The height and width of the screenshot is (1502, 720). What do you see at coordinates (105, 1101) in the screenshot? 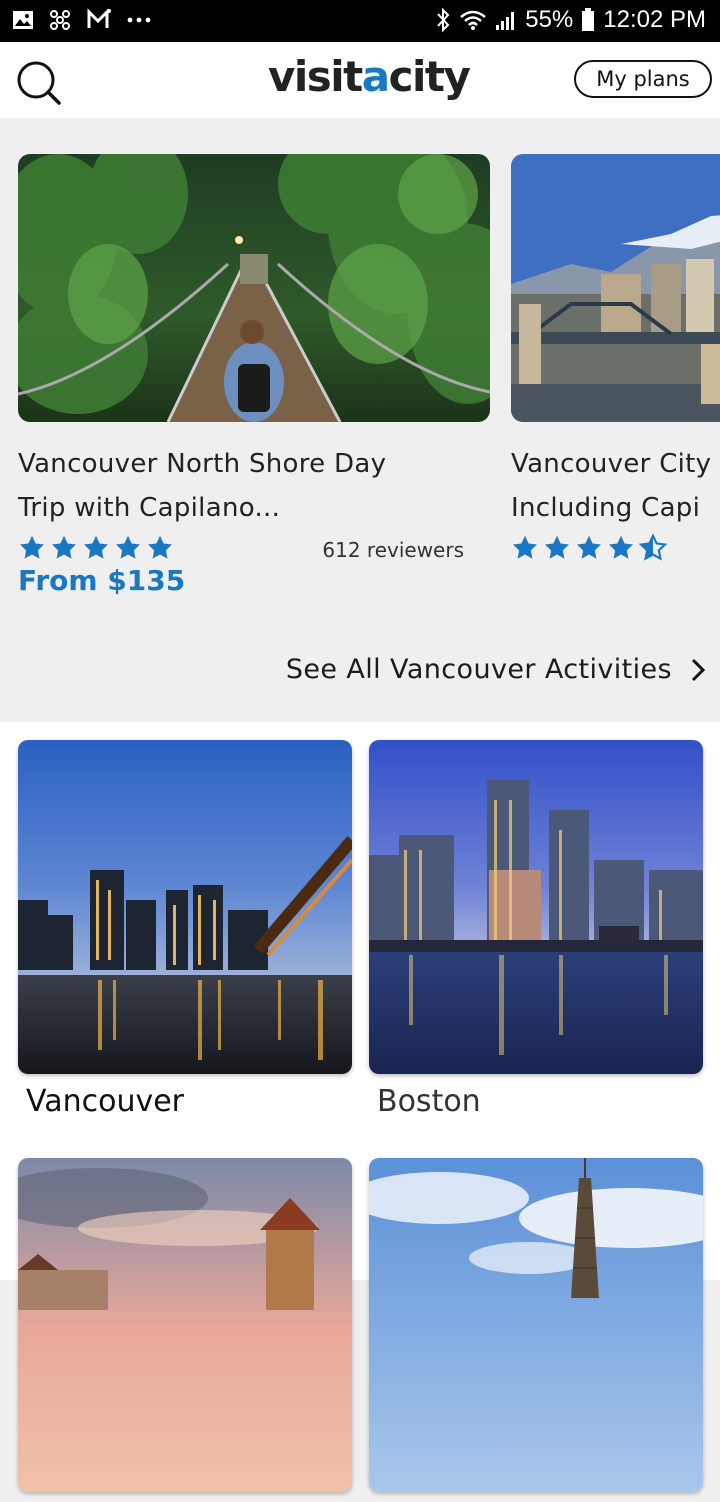
I see `city-name: Vancouver` at bounding box center [105, 1101].